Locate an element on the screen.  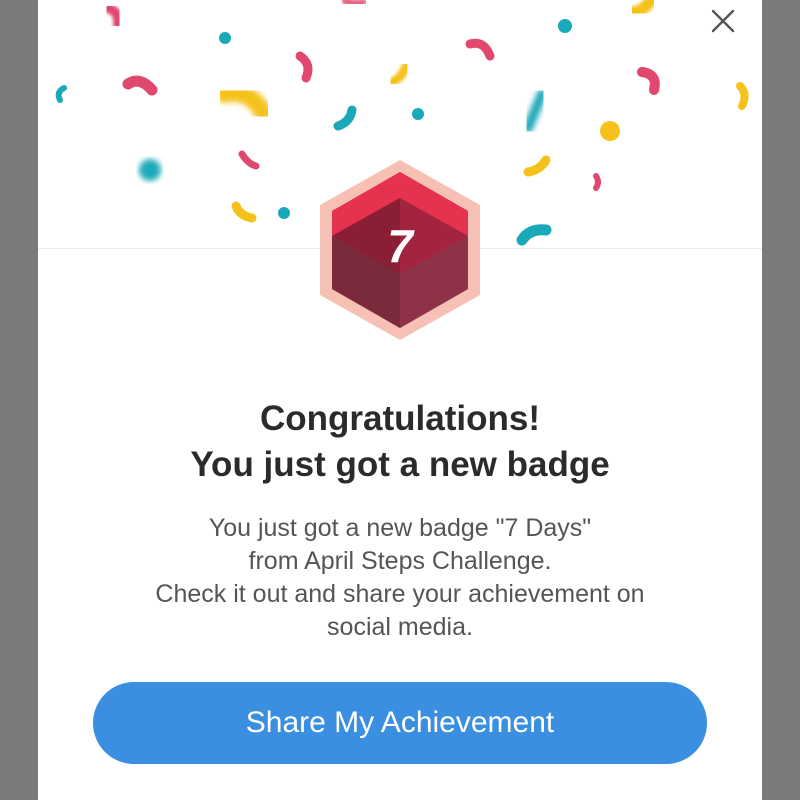
title-line-1: Congratulations! is located at coordinates (400, 418).